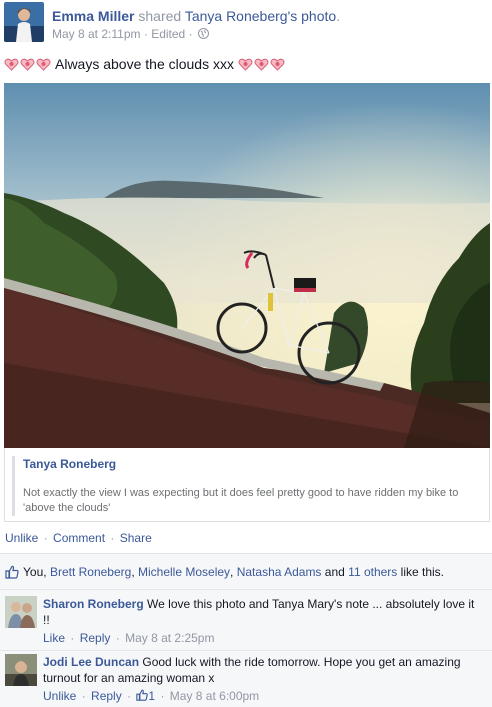 The height and width of the screenshot is (707, 492). Describe the element at coordinates (241, 16) in the screenshot. I see `shared-owner-link: Tanya Roneberg's` at that location.